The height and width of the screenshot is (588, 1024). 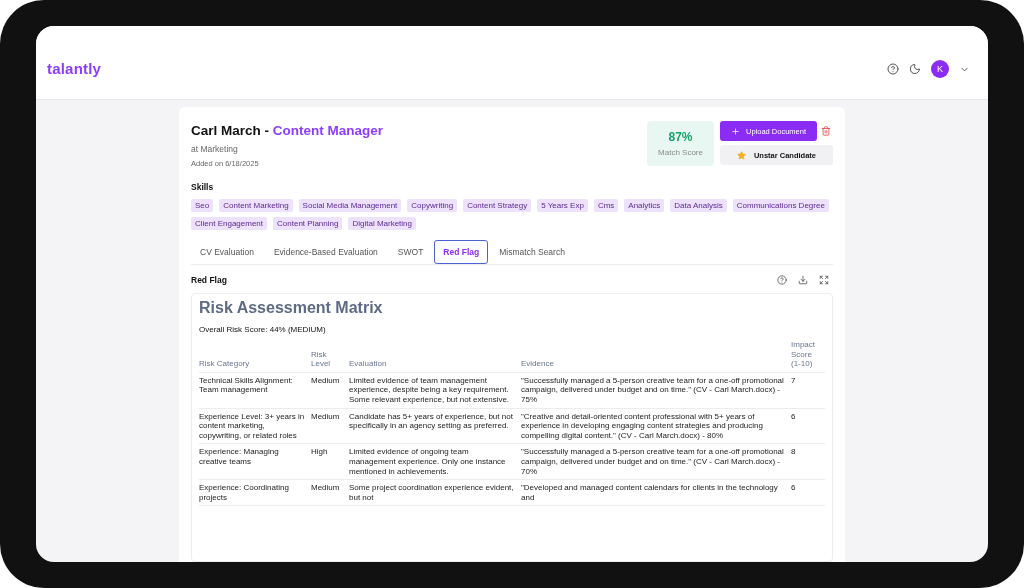 I want to click on column-header: Risk Category, so click(x=255, y=356).